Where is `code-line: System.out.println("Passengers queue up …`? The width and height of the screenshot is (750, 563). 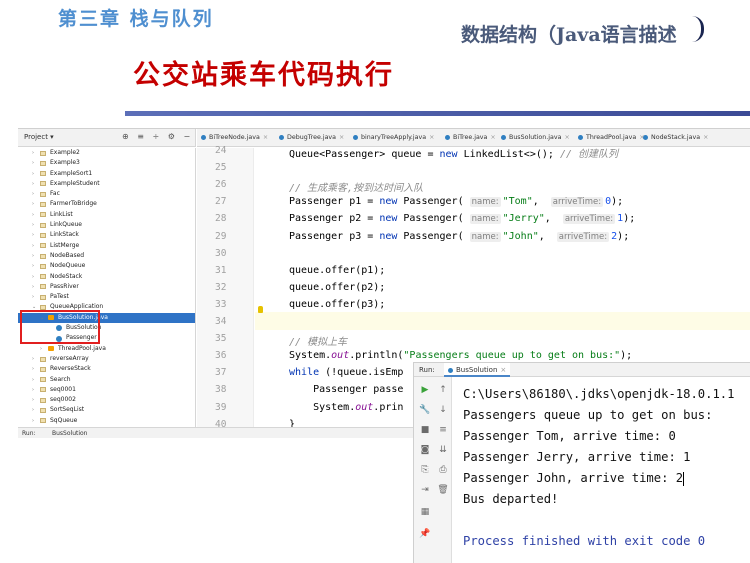 code-line: System.out.println("Passengers queue up … is located at coordinates (460, 355).